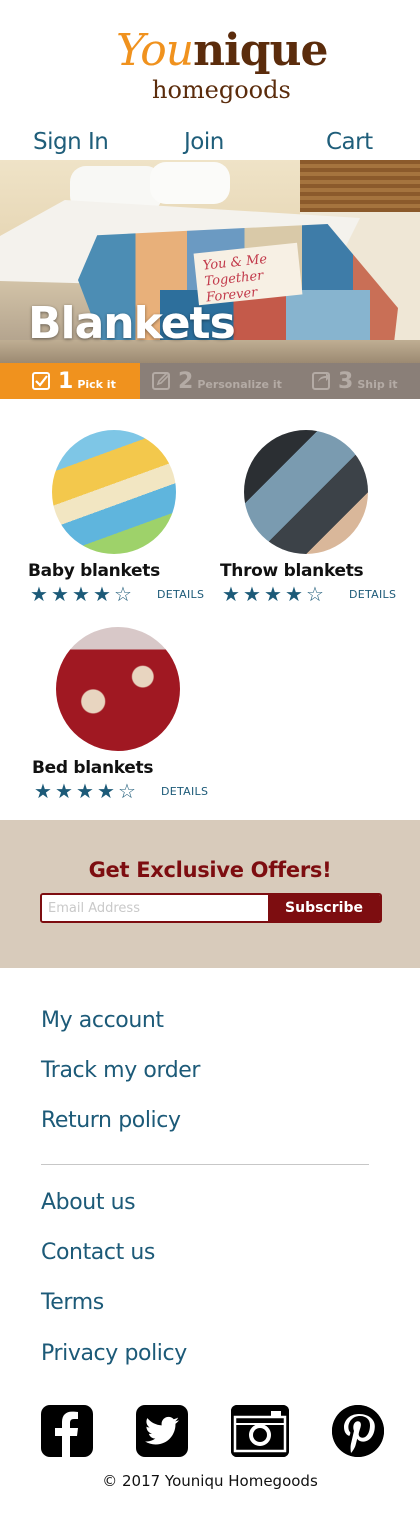 The height and width of the screenshot is (1525, 420). What do you see at coordinates (221, 90) in the screenshot?
I see `logo-subtitle: homegoods` at bounding box center [221, 90].